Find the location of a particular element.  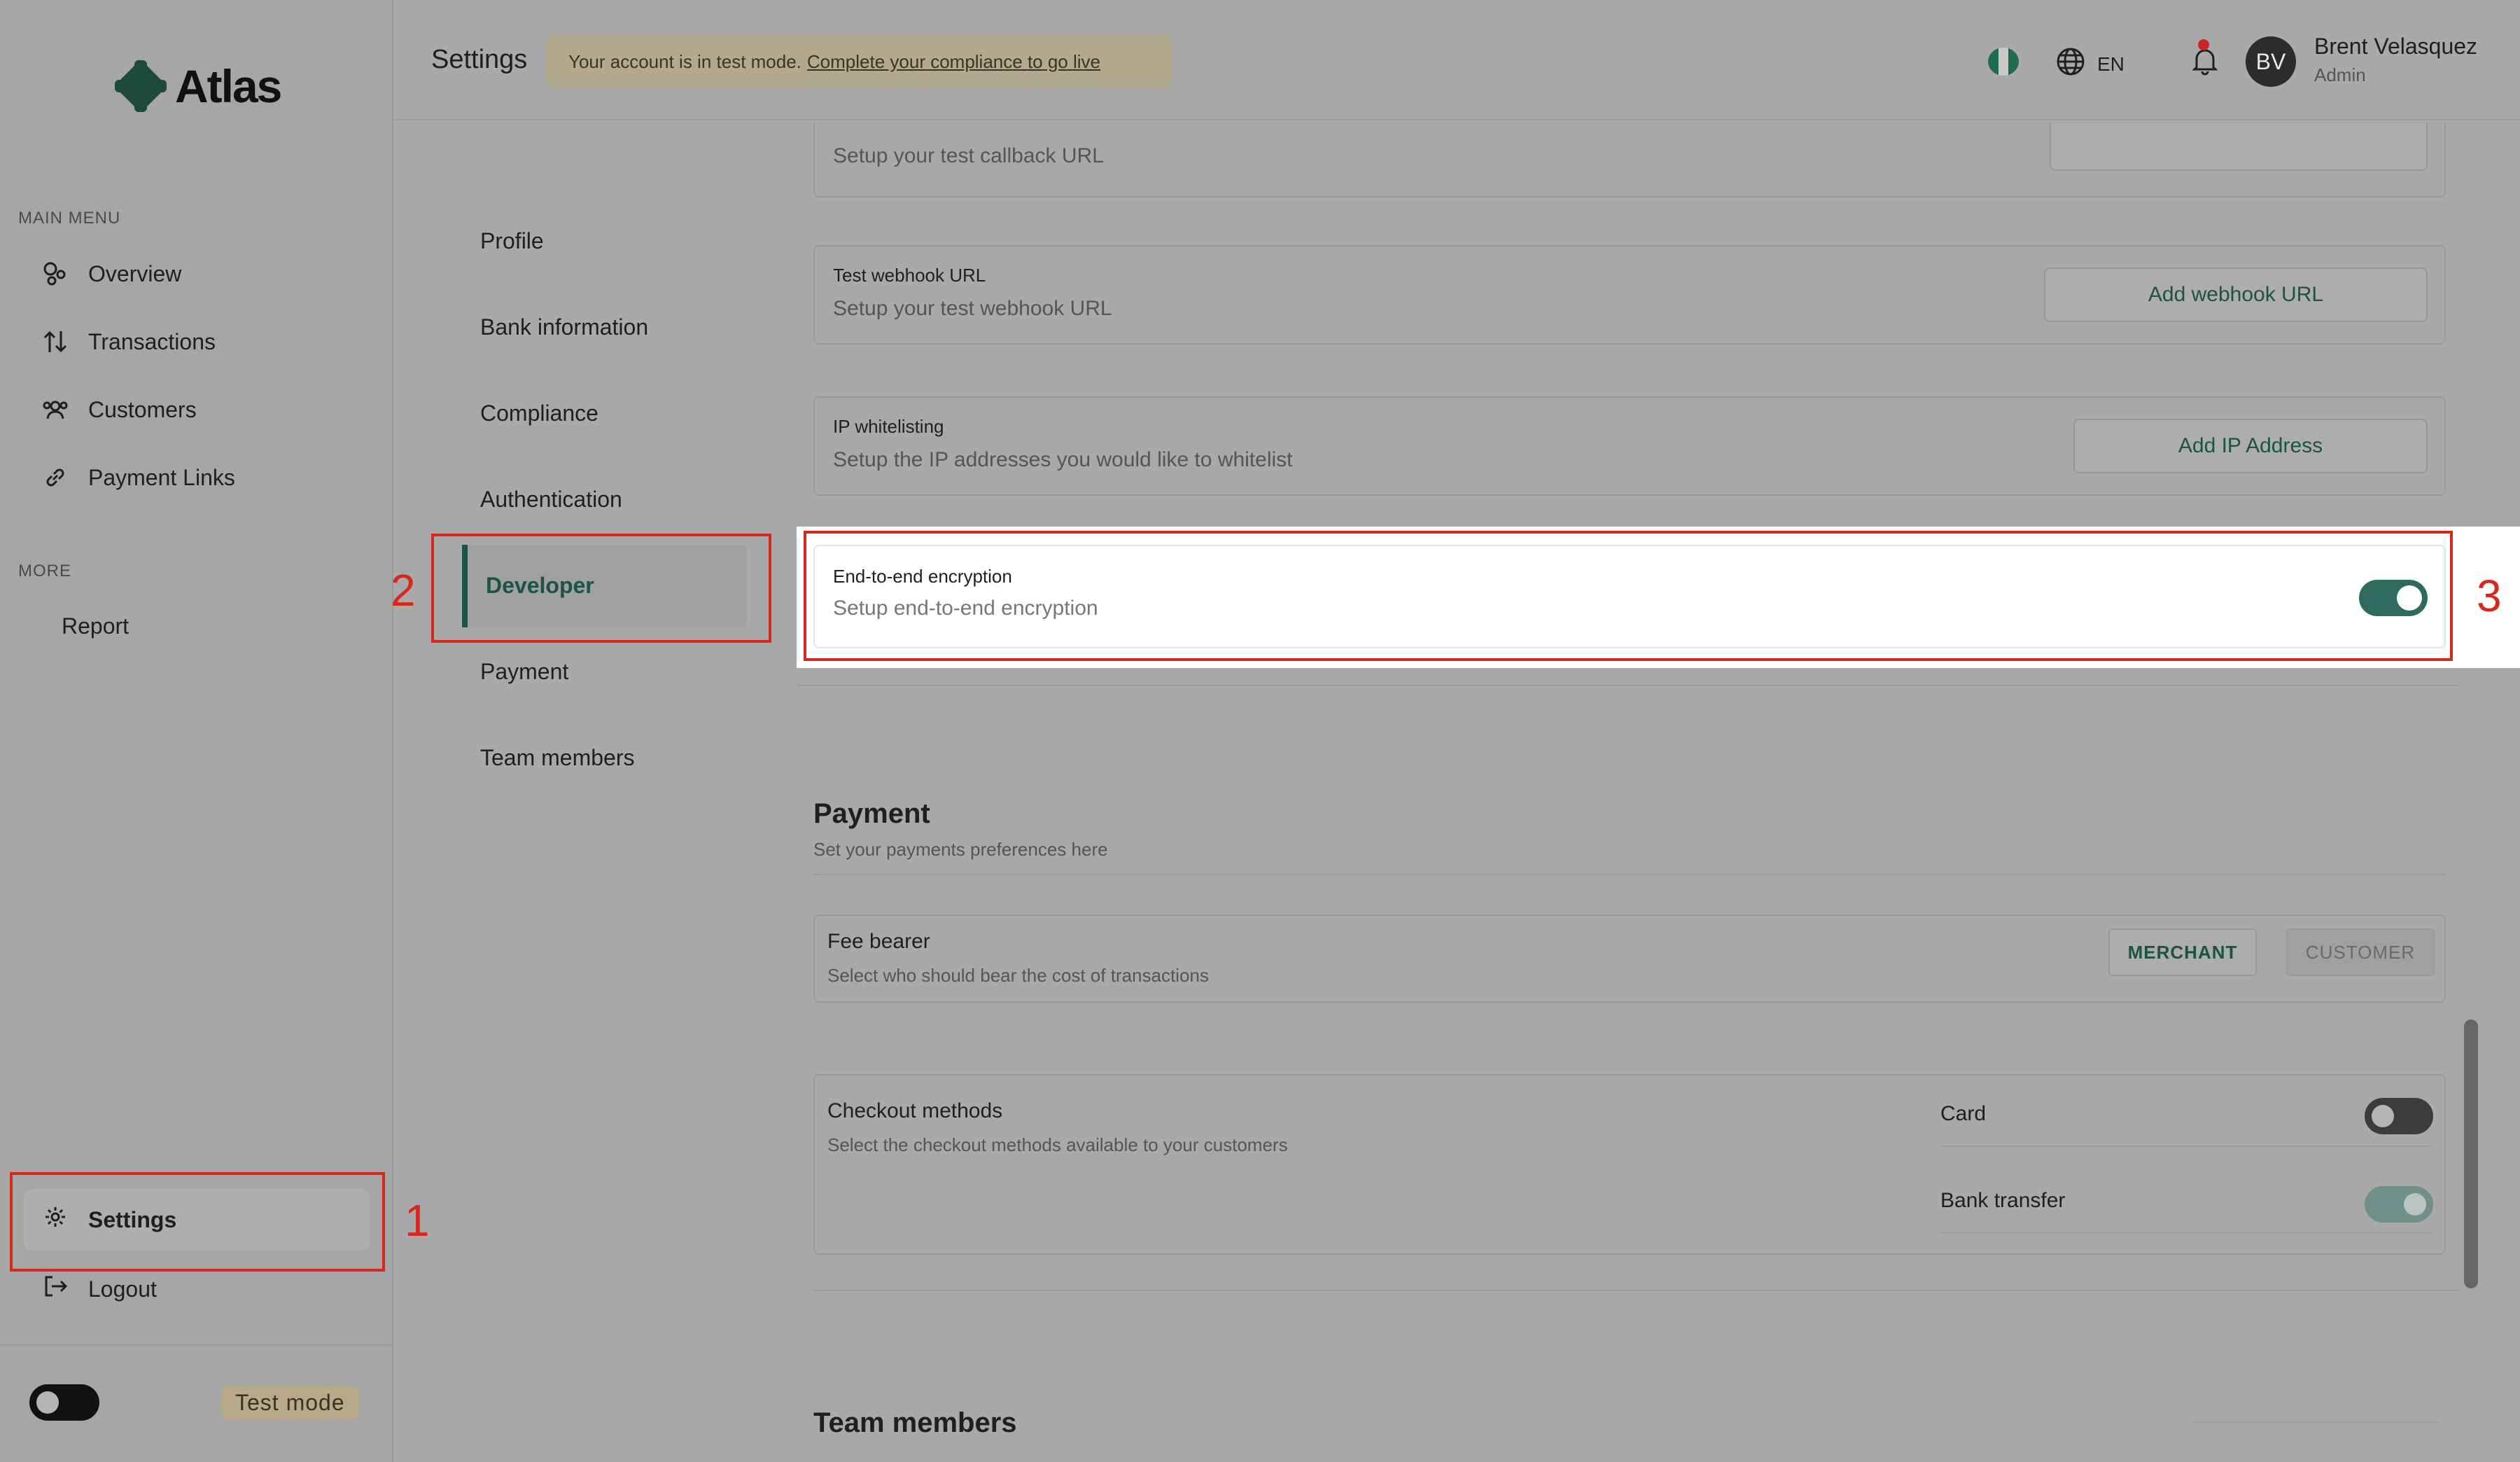

settings-tab-team-members: Team members is located at coordinates (557, 758).